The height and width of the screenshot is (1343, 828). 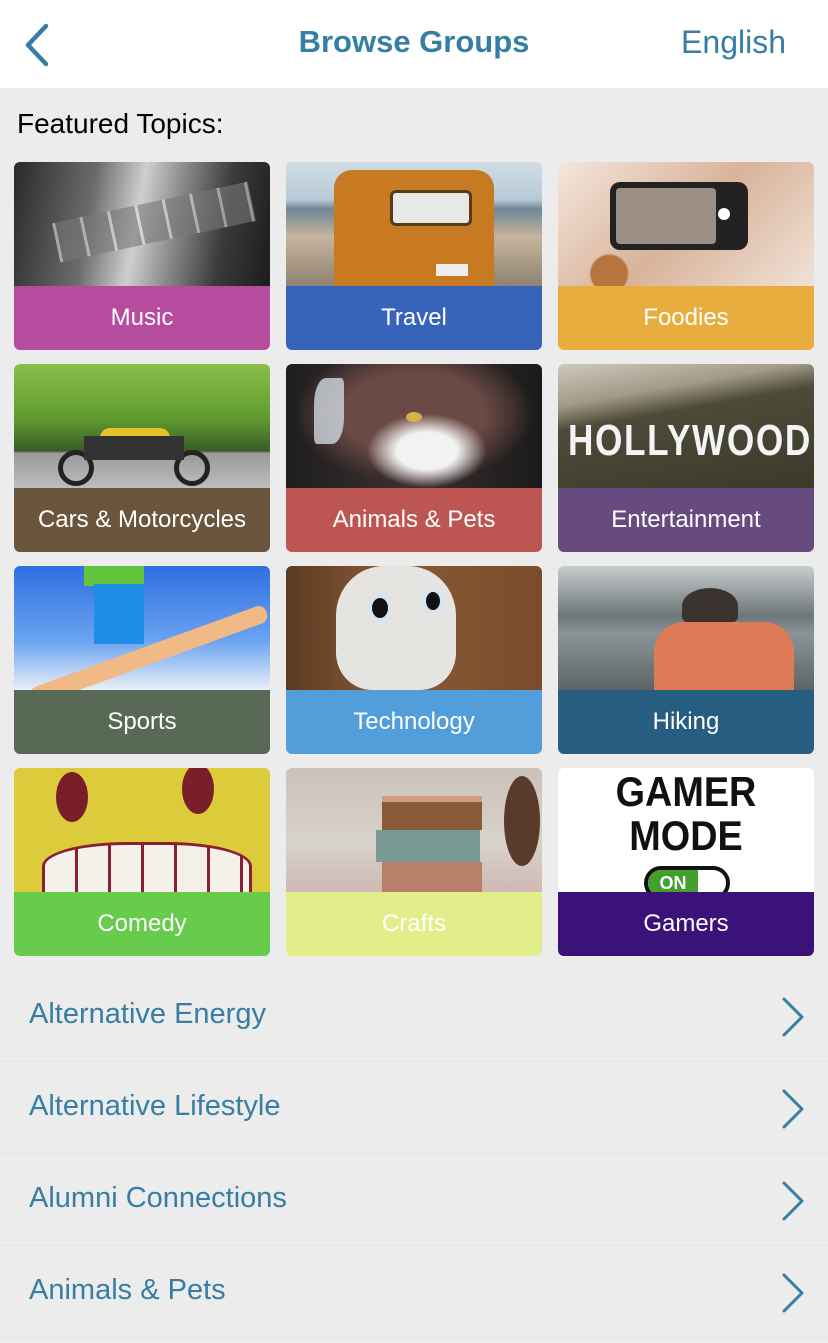 I want to click on topic-tile-technology: Technology, so click(x=414, y=660).